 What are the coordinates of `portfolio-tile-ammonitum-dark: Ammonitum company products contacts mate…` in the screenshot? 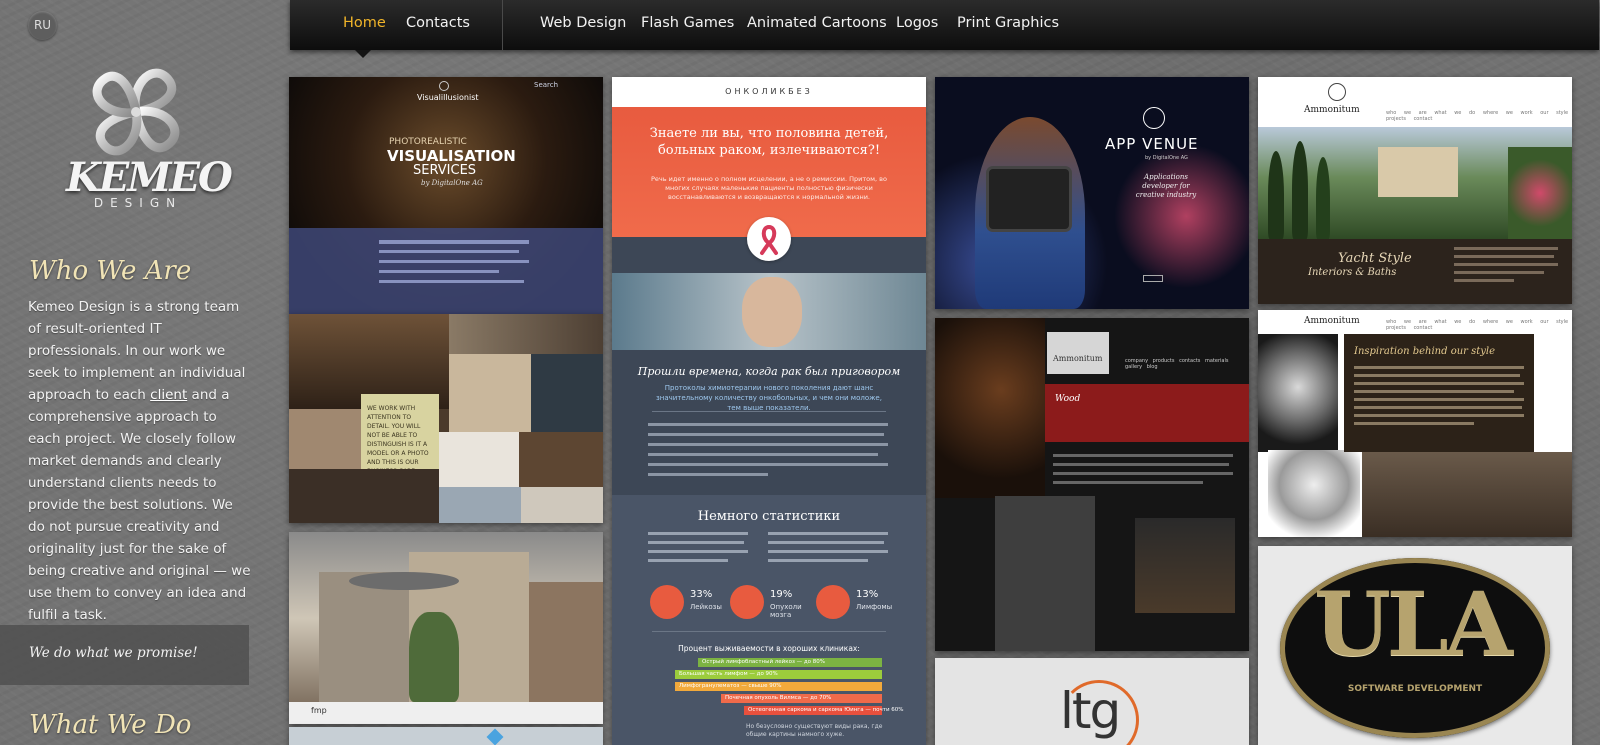 It's located at (1092, 484).